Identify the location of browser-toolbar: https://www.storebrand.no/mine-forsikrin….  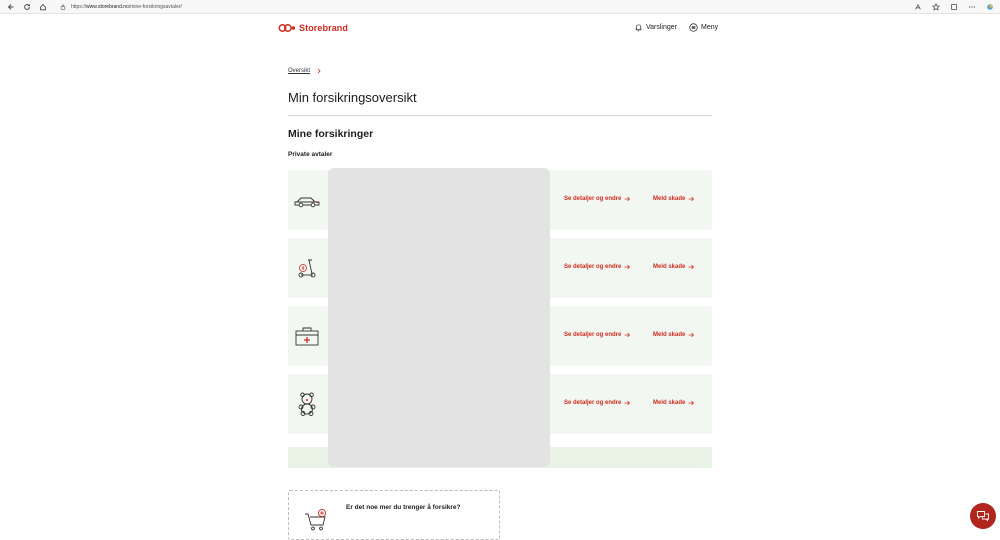
(500, 7).